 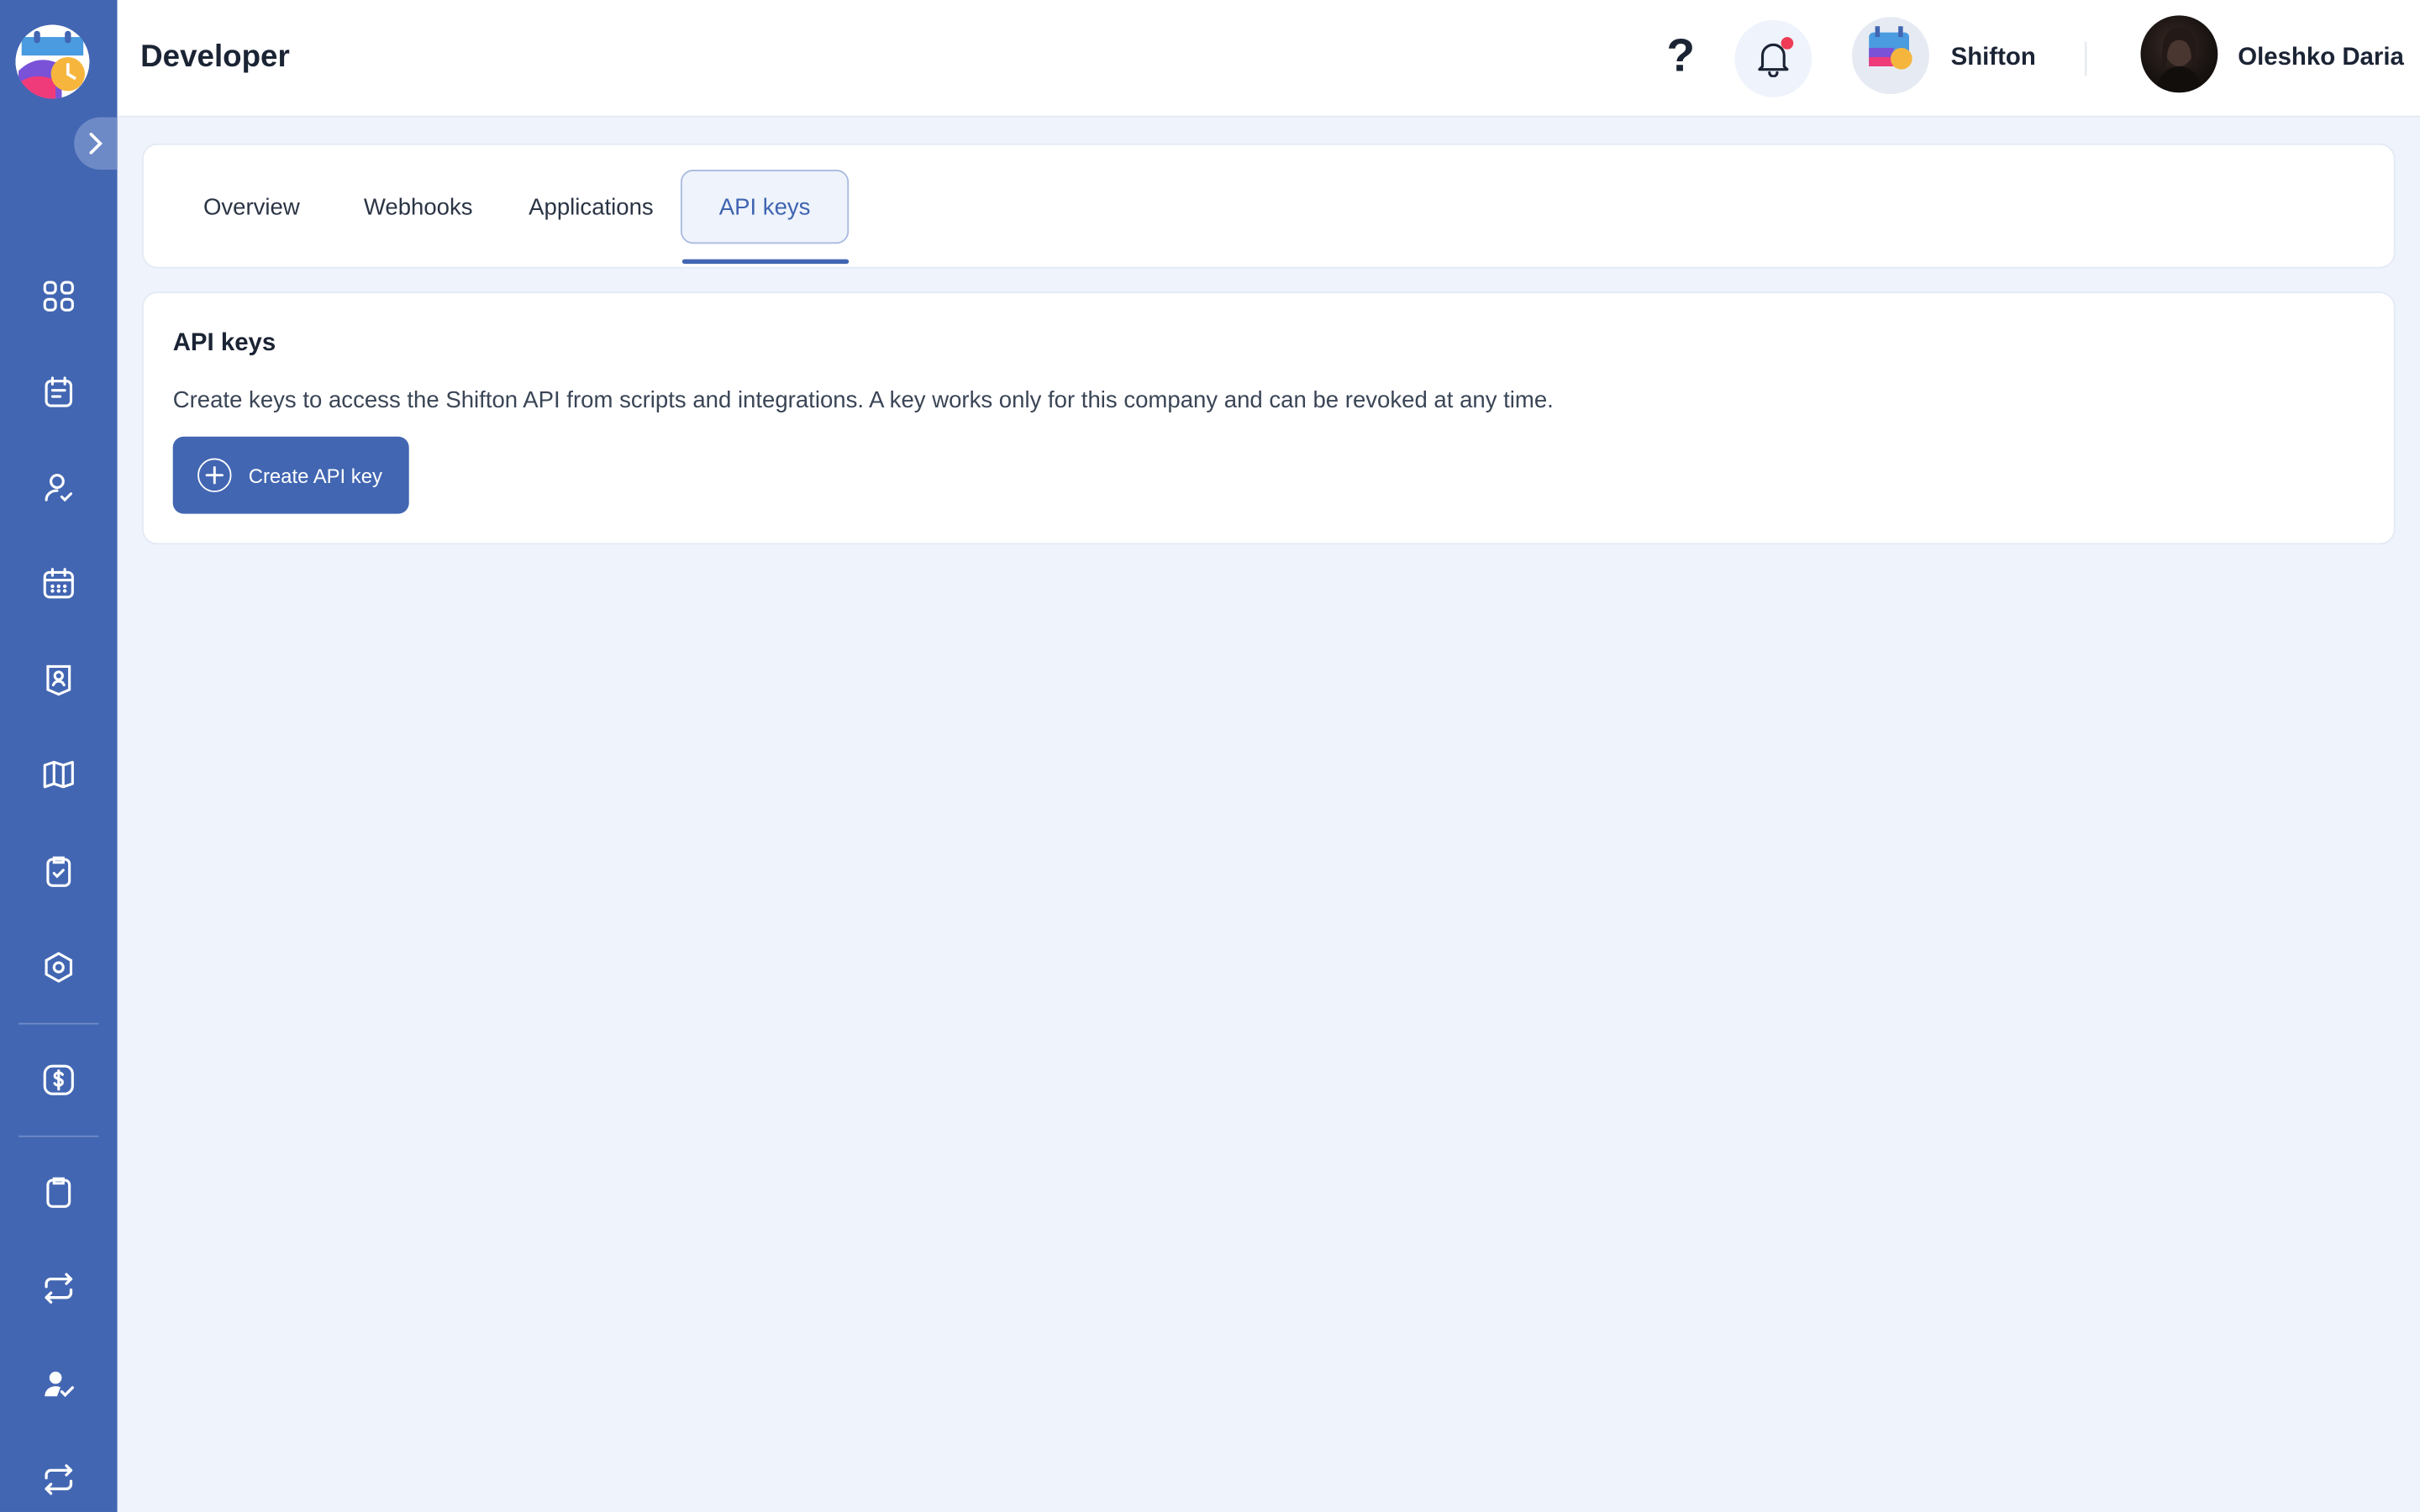 What do you see at coordinates (765, 262) in the screenshot?
I see `active-tab-indicator` at bounding box center [765, 262].